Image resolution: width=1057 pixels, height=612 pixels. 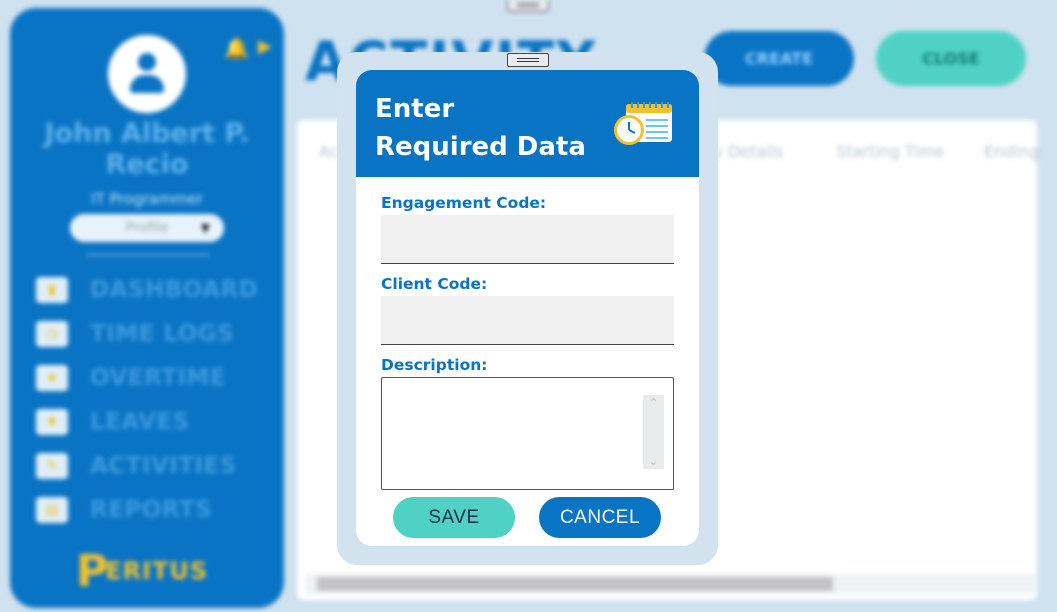 I want to click on sidebar-item-leaves: ♦ LEAVES, so click(x=157, y=422).